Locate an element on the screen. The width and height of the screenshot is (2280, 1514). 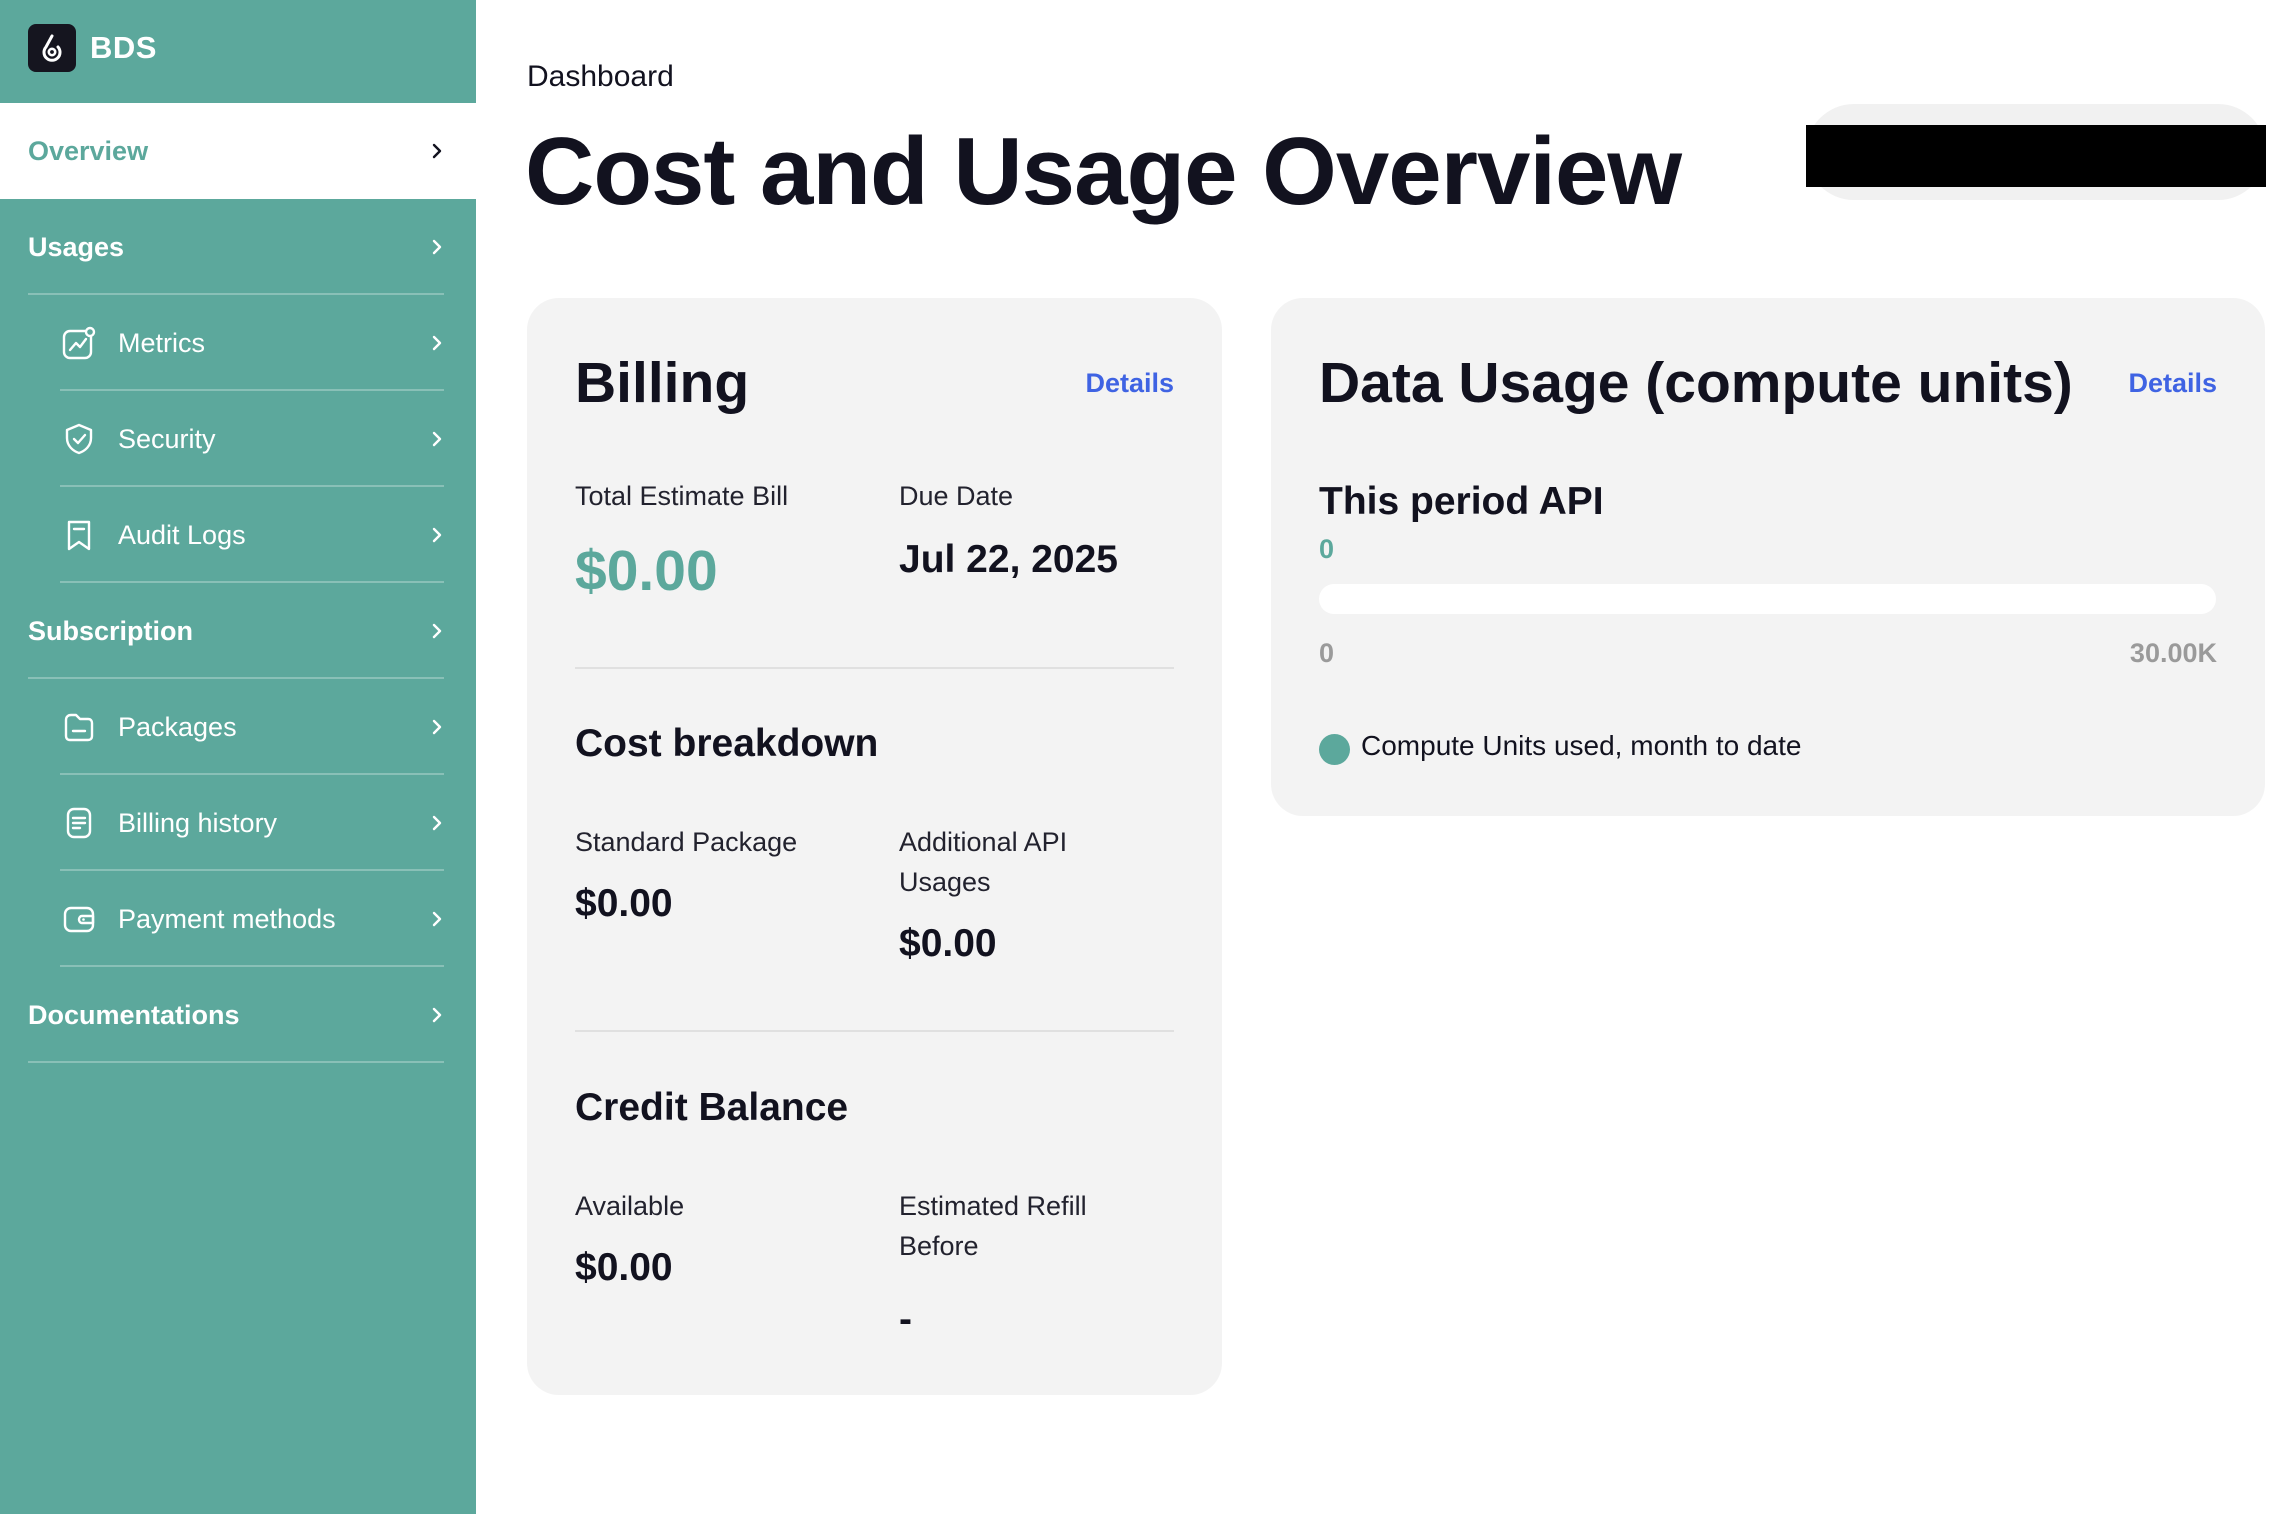
sidebar-item-label: Documentations is located at coordinates (134, 1014).